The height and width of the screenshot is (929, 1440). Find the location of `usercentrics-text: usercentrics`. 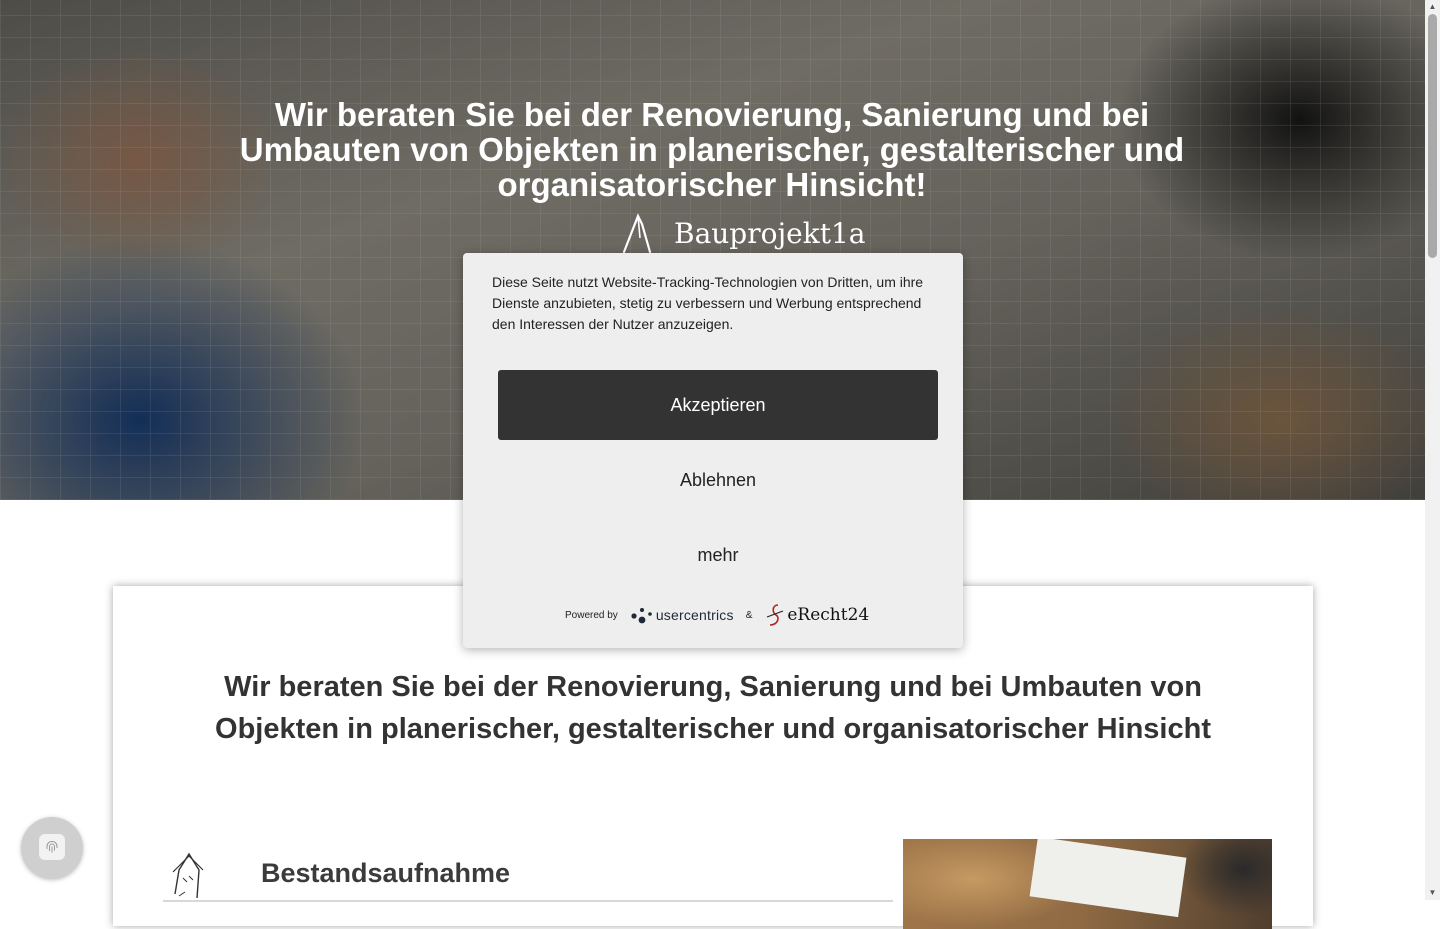

usercentrics-text: usercentrics is located at coordinates (694, 615).